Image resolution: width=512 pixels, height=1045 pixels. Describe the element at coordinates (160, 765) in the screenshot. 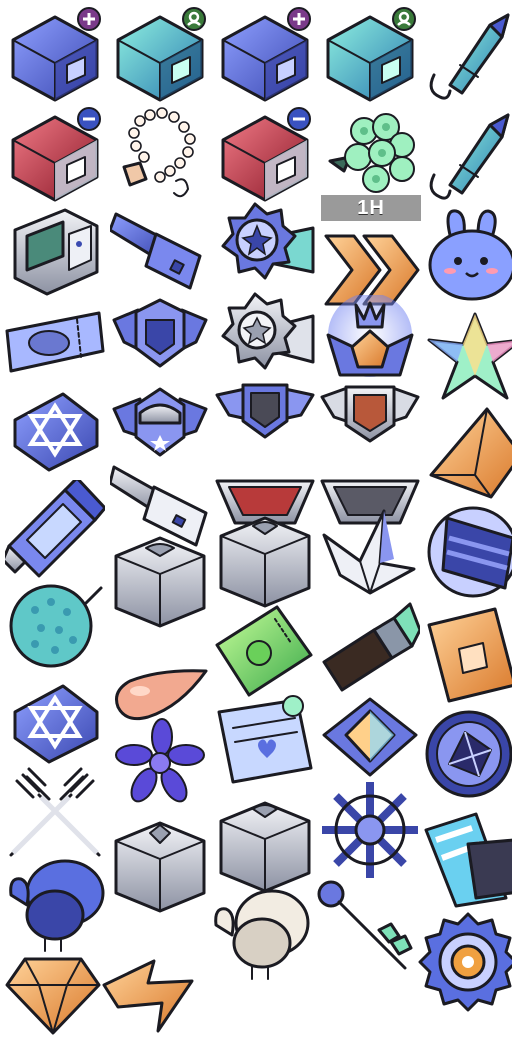

I see `violet-flower-icon` at that location.